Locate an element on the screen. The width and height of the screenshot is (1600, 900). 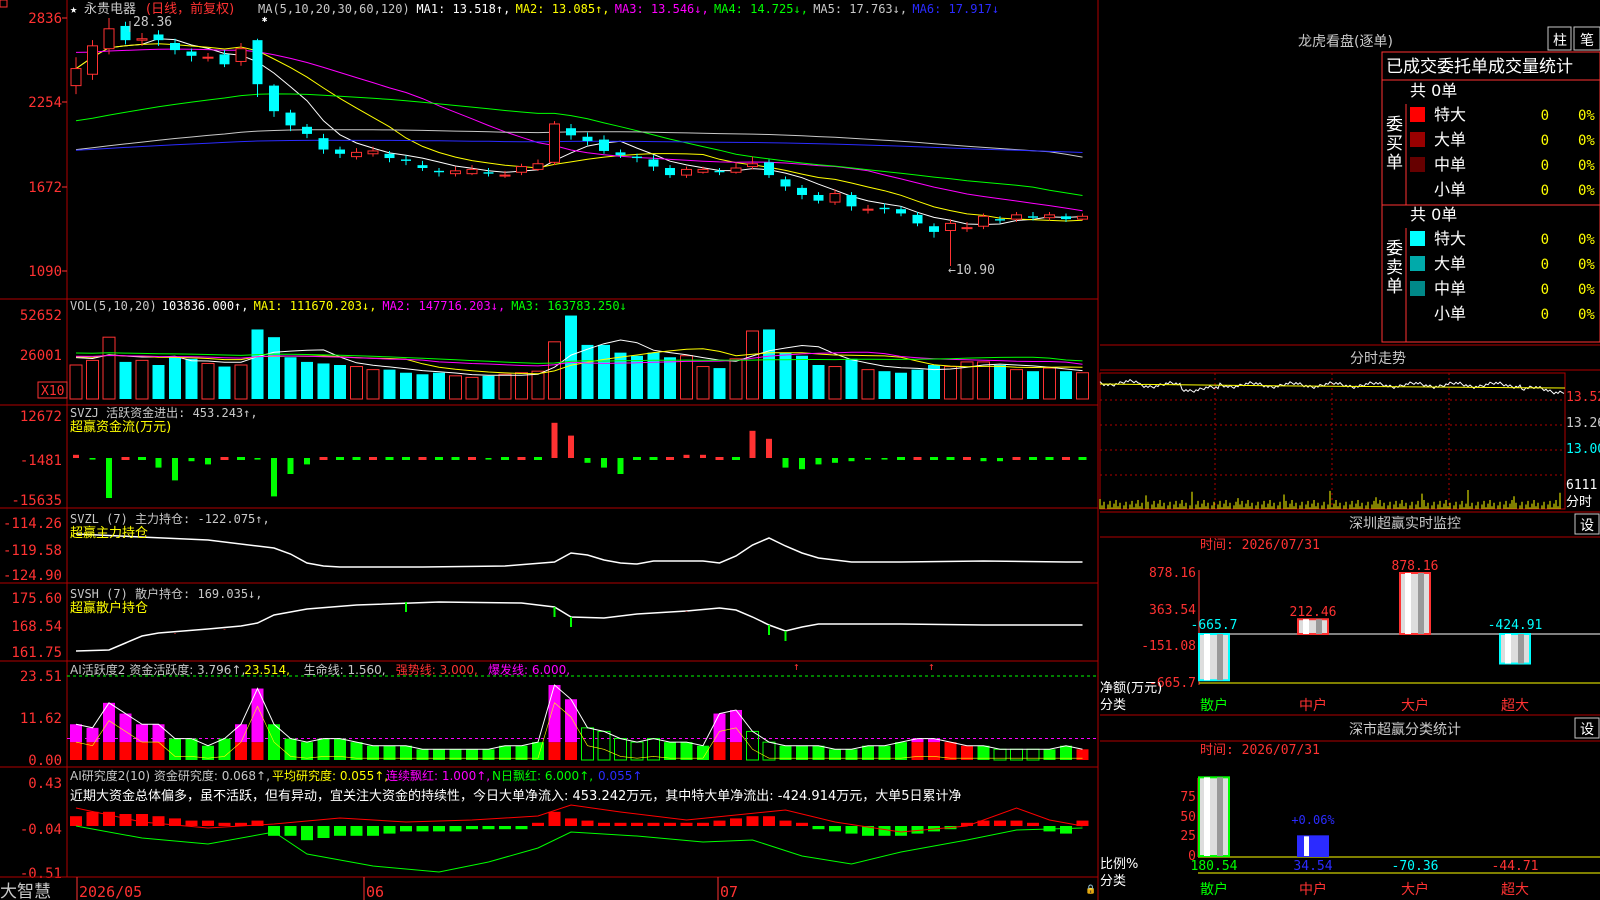
monitor-settings-button: 设 is located at coordinates (1587, 526).